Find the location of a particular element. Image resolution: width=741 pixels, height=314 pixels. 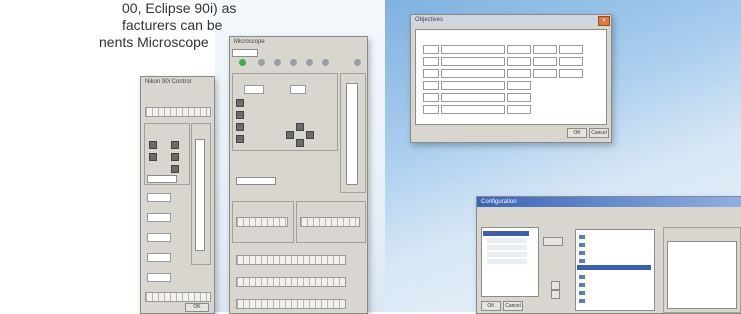

table-row-5-position is located at coordinates (431, 97).